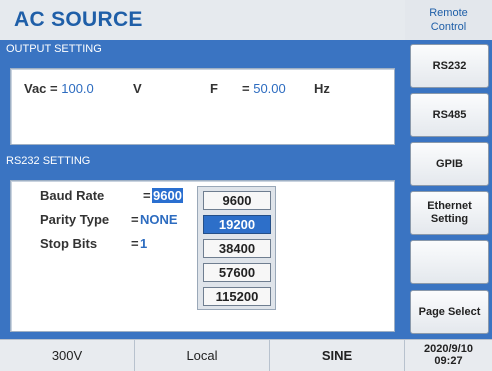 This screenshot has height=371, width=492. What do you see at coordinates (248, 88) in the screenshot?
I see `freq-eq: =` at bounding box center [248, 88].